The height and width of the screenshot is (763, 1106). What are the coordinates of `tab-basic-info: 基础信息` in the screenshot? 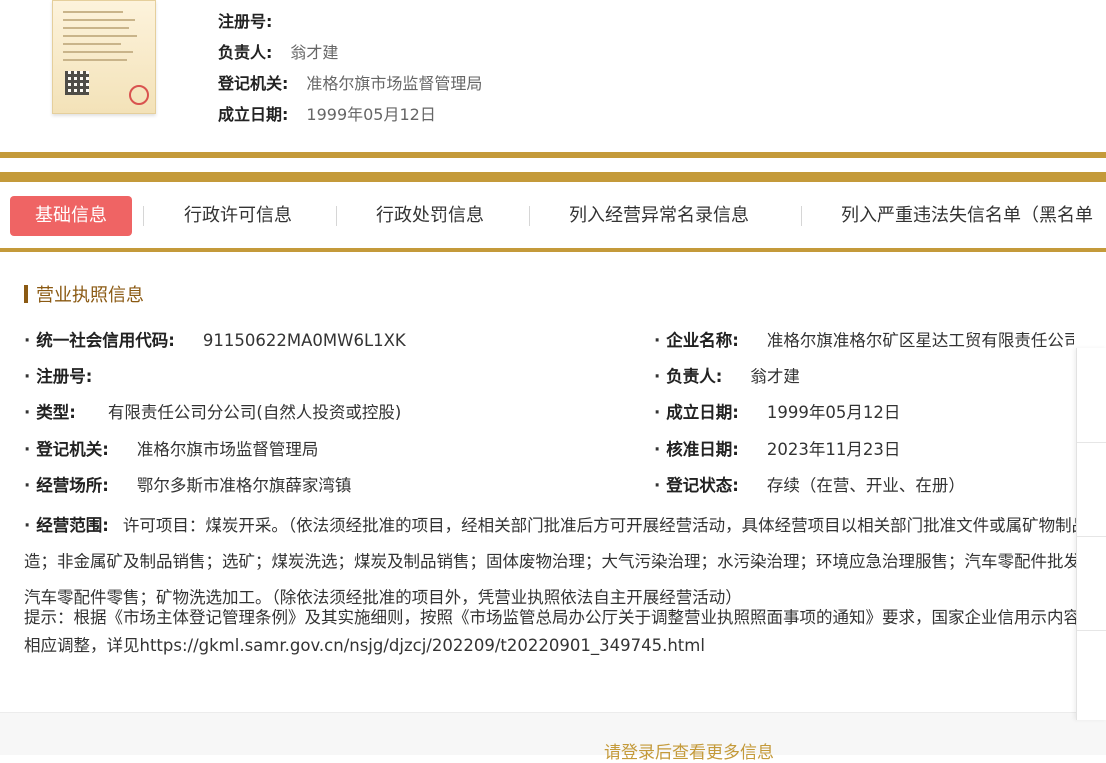 It's located at (71, 216).